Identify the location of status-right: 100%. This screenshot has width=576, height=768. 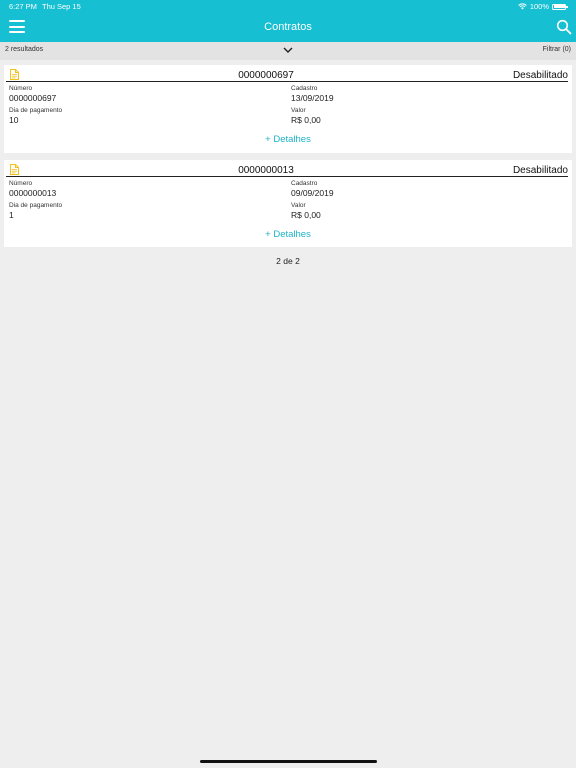
(543, 6).